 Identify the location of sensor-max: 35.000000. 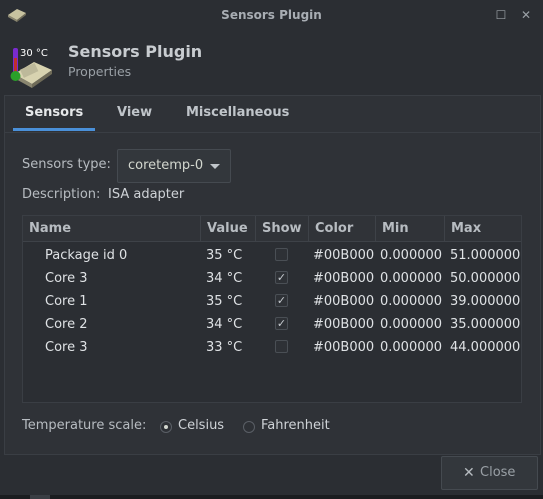
(485, 324).